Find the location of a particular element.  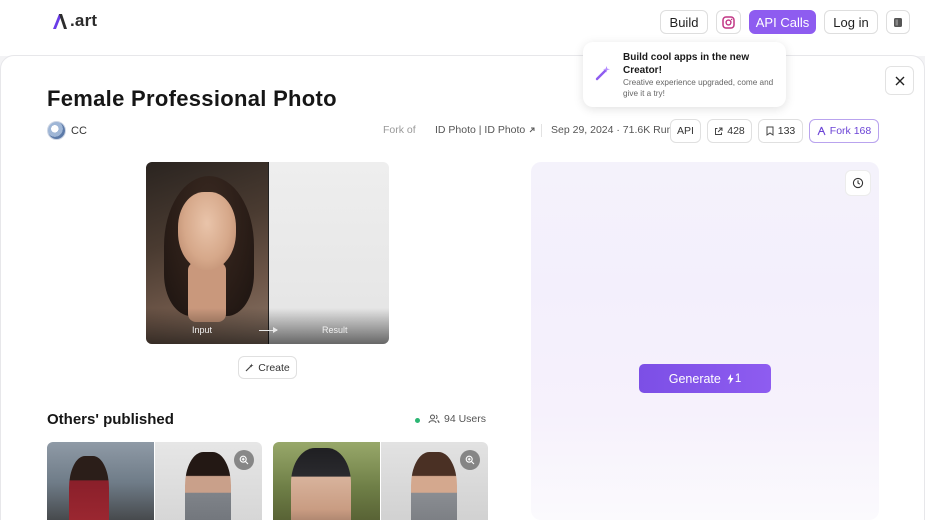

history-button is located at coordinates (858, 183).